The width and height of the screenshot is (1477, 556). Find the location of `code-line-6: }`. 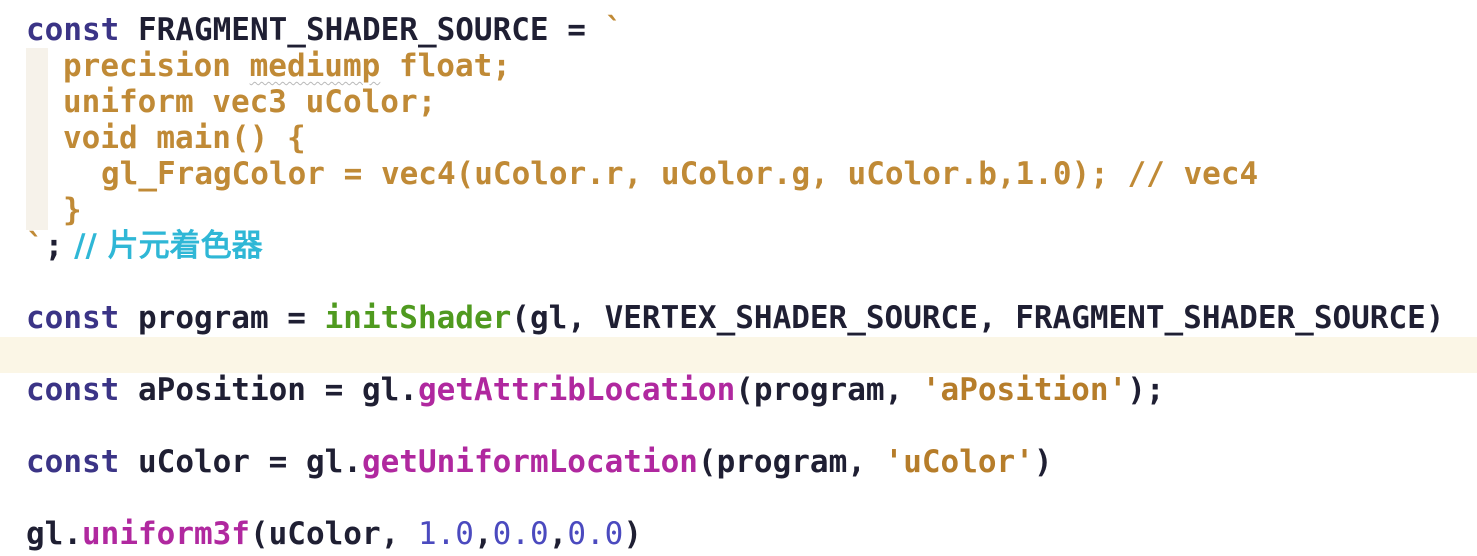

code-line-6: } is located at coordinates (72, 210).